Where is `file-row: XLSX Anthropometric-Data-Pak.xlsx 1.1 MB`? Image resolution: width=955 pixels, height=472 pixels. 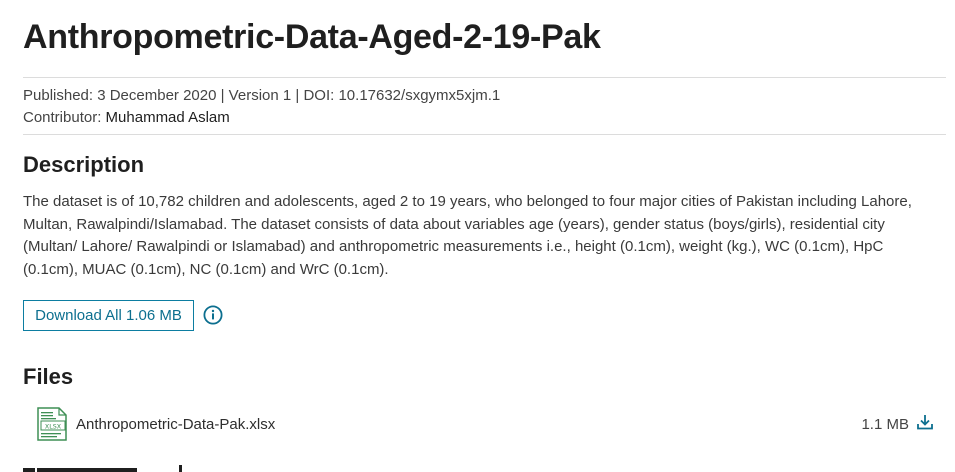 file-row: XLSX Anthropometric-Data-Pak.xlsx 1.1 MB is located at coordinates (491, 425).